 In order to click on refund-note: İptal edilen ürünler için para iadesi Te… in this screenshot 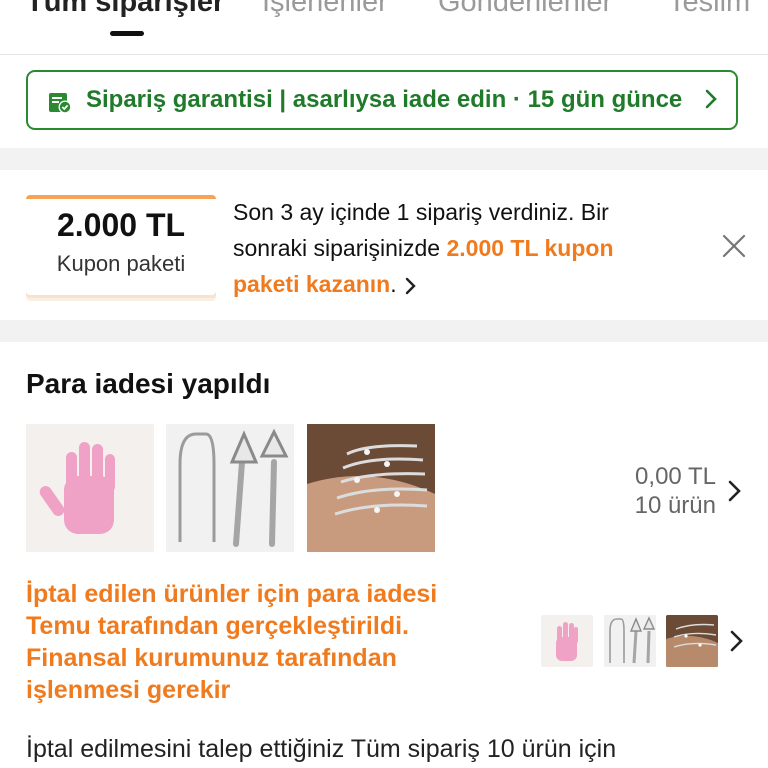, I will do `click(232, 642)`.